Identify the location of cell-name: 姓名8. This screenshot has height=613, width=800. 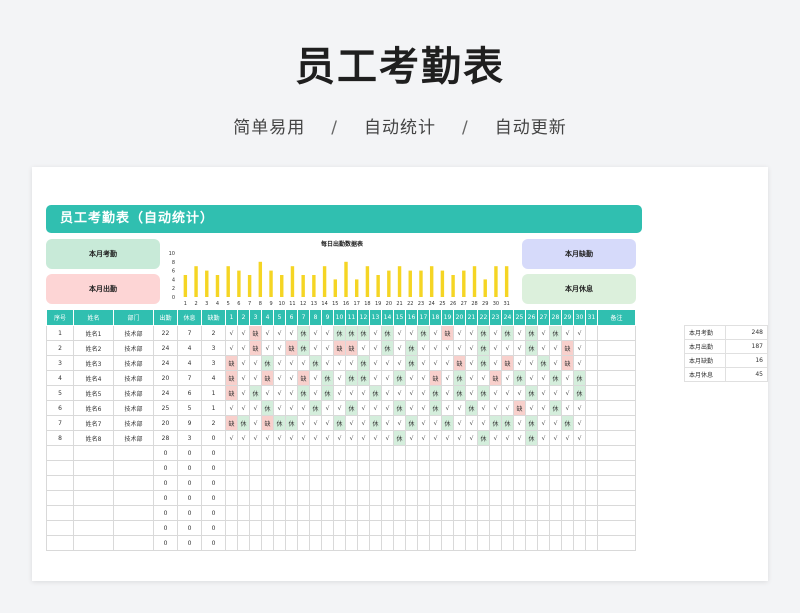
(93, 438).